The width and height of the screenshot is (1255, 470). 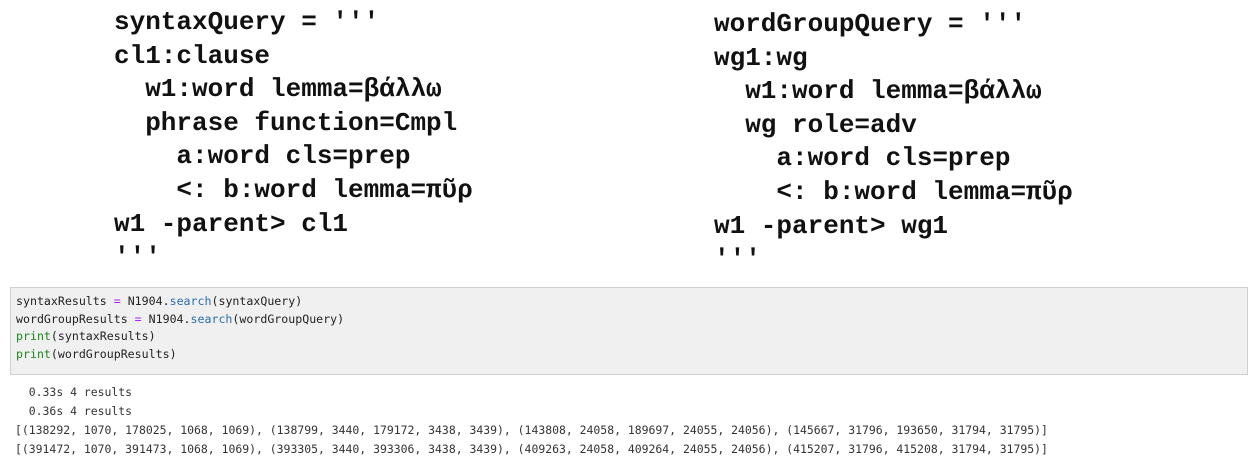 I want to click on args: (wordGroupResults), so click(x=113, y=353).